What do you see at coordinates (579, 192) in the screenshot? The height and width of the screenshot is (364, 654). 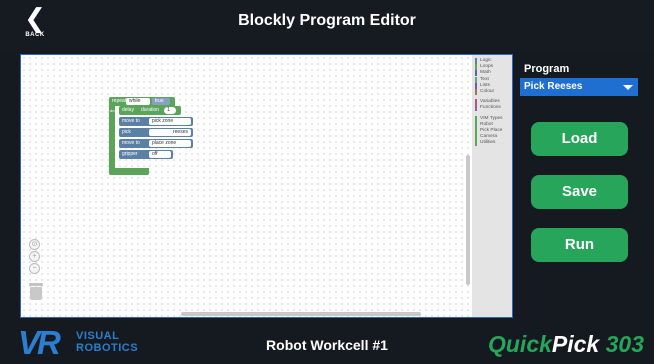 I see `save-button: Save` at bounding box center [579, 192].